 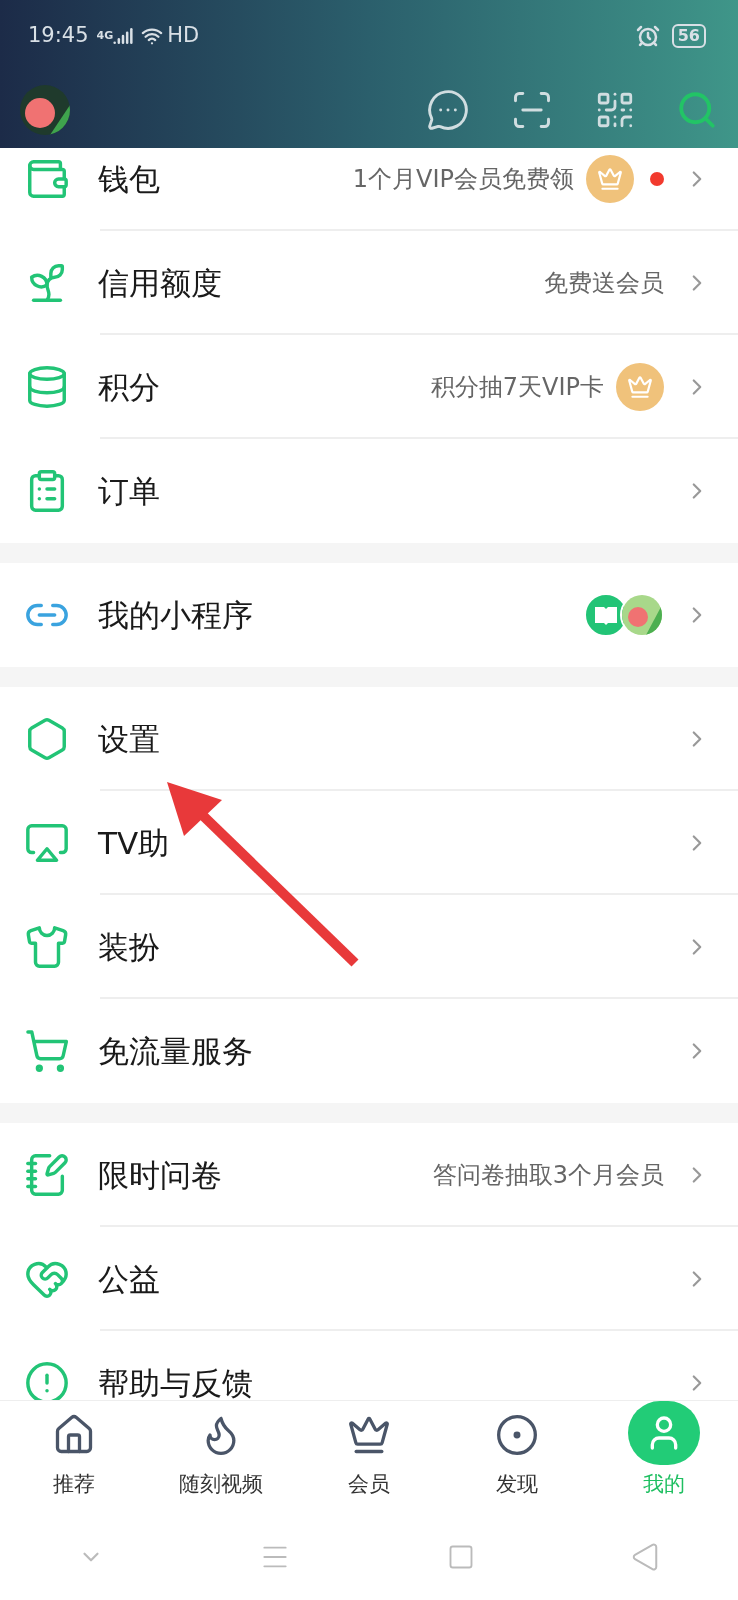 What do you see at coordinates (369, 1461) in the screenshot?
I see `nav-tab: 会员` at bounding box center [369, 1461].